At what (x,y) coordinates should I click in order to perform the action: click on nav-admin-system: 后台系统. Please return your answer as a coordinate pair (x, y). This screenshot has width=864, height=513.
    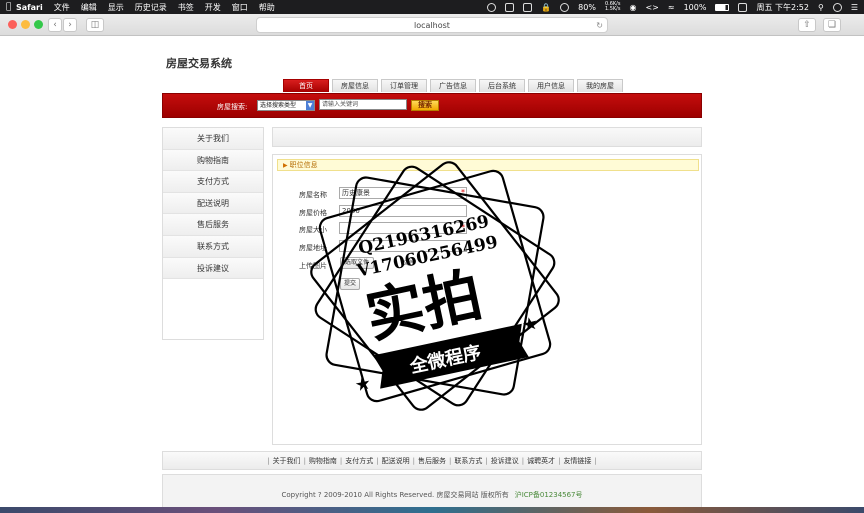
    Looking at the image, I should click on (502, 85).